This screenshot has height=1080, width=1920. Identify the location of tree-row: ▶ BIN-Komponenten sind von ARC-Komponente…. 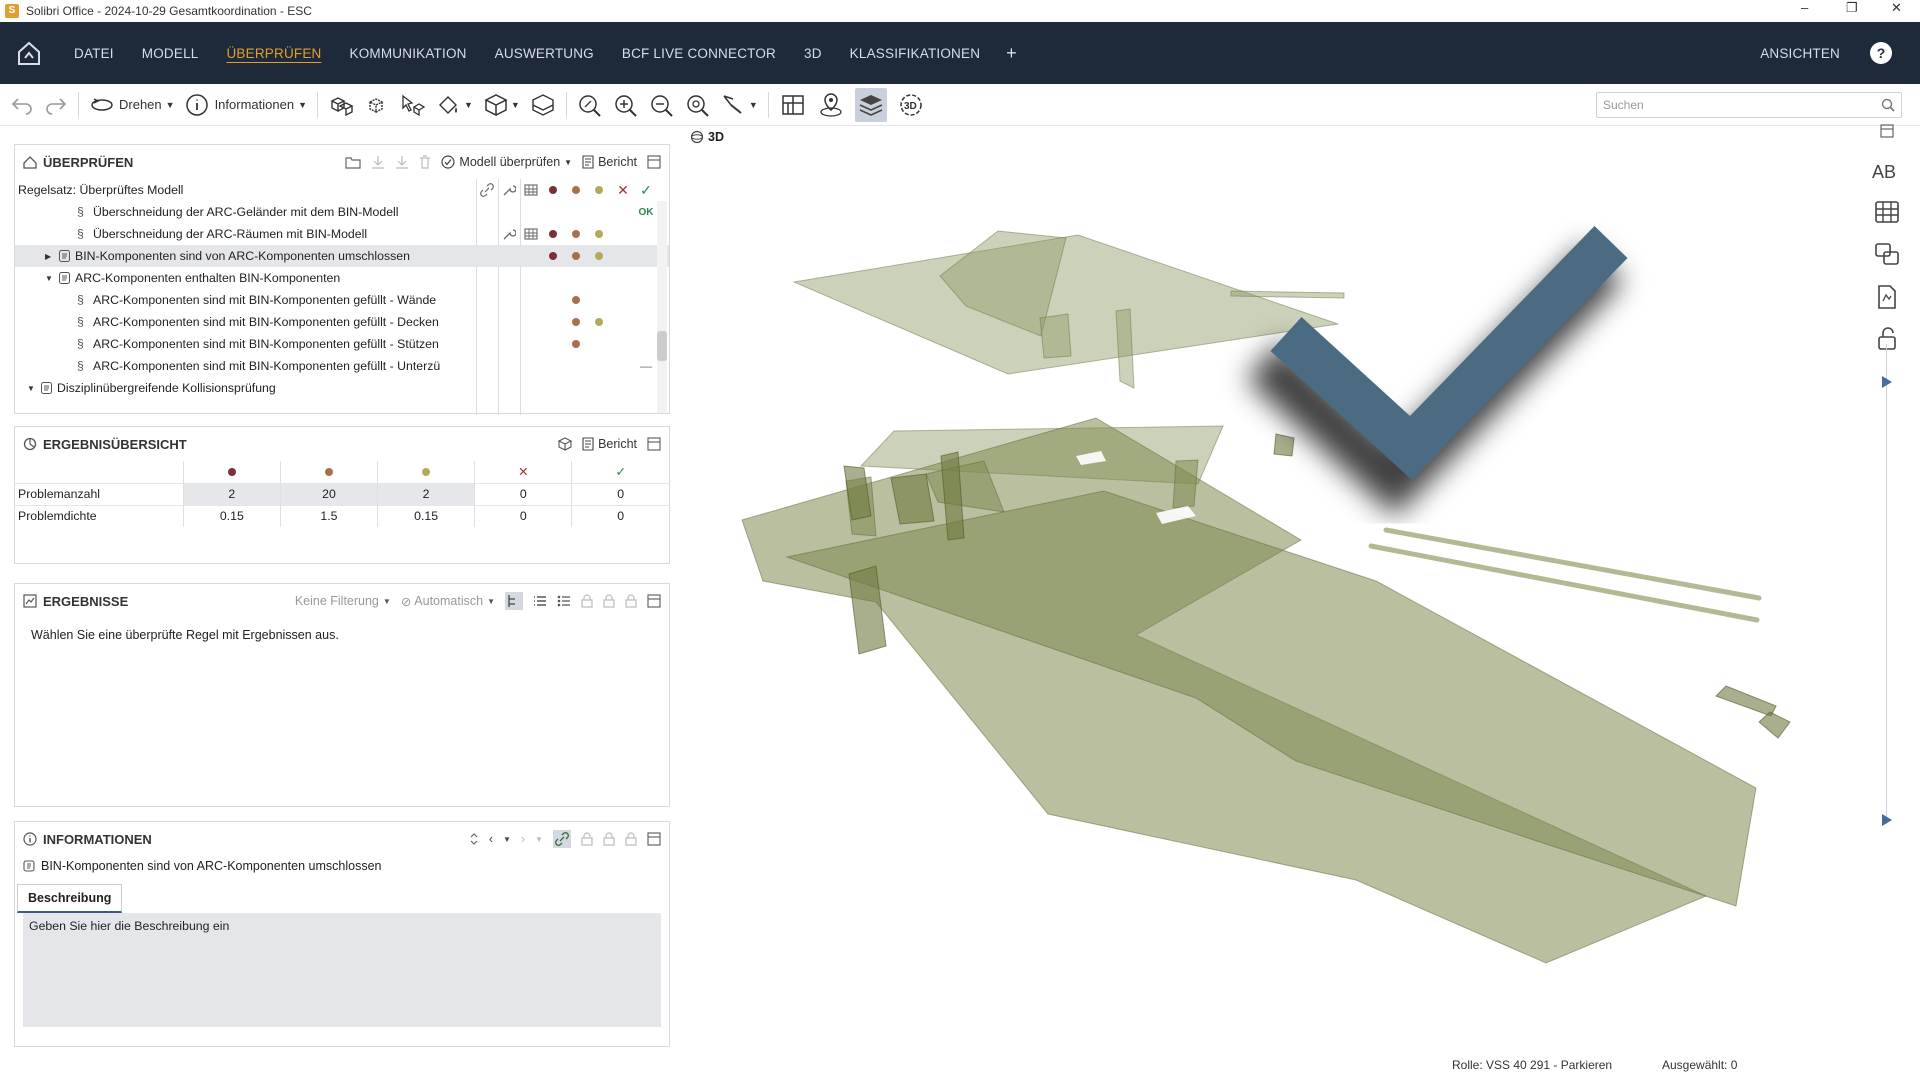
(342, 256).